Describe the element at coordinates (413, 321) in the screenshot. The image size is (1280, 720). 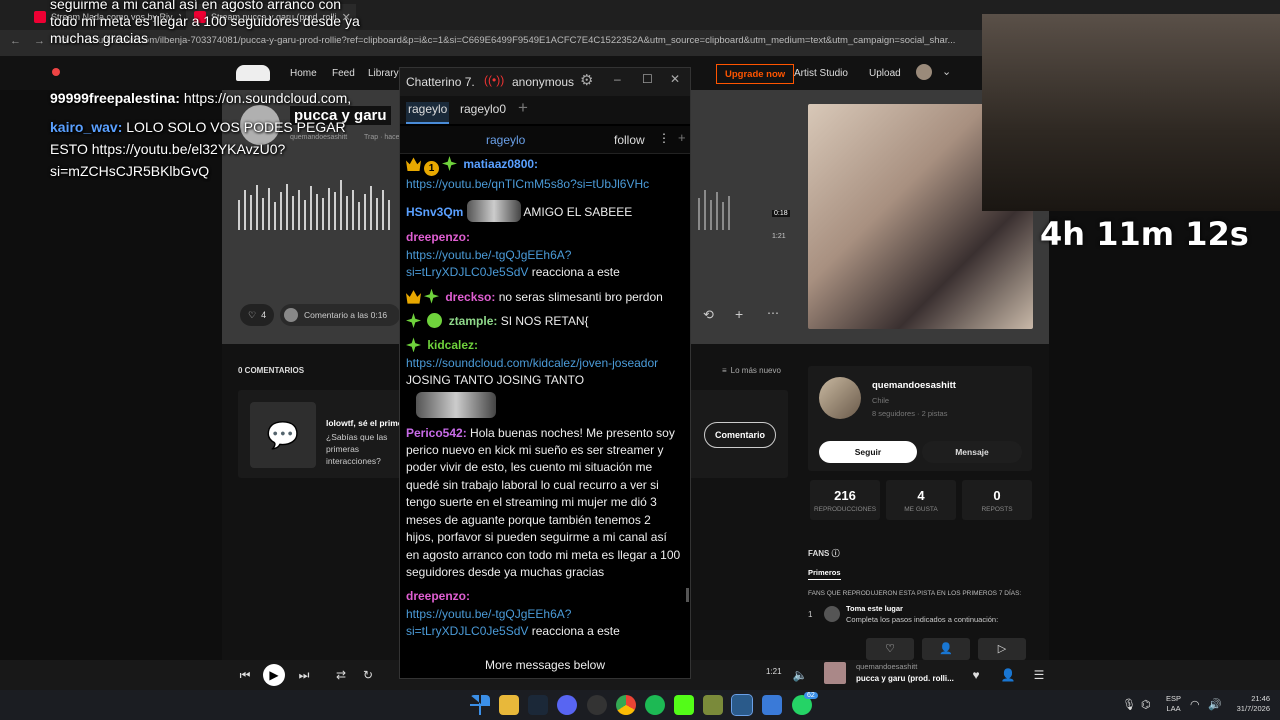
I see `star-badge-icon` at that location.